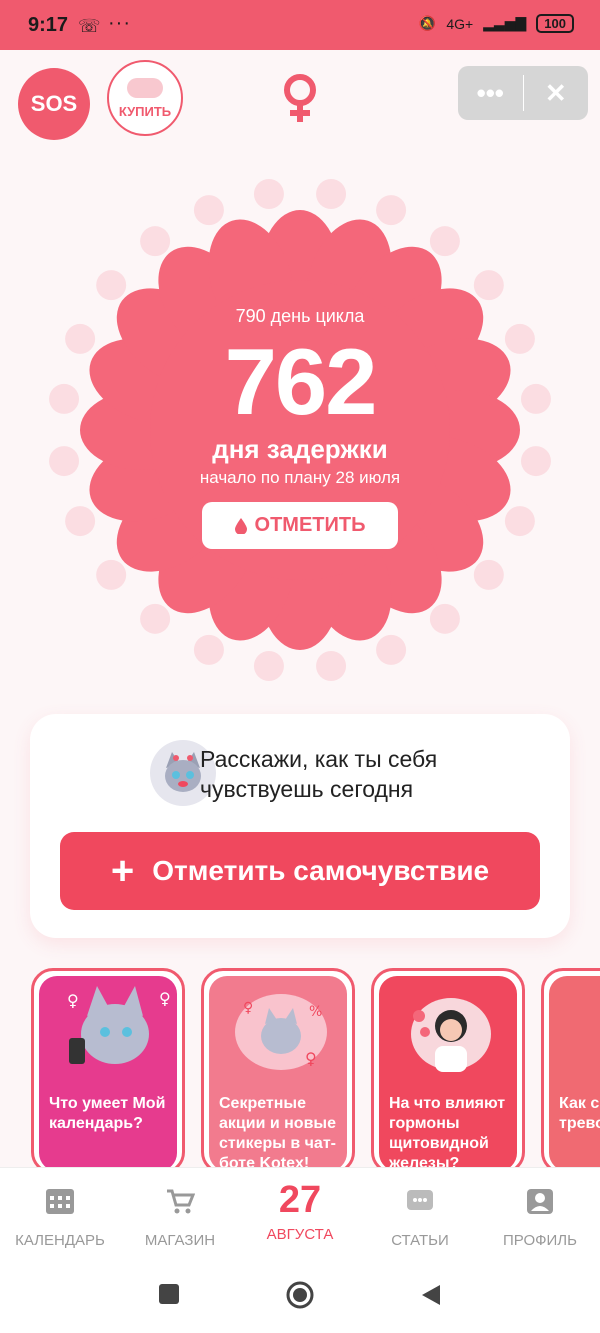  What do you see at coordinates (310, 525) in the screenshot?
I see `mark-period-label: ОТМЕТИТЬ` at bounding box center [310, 525].